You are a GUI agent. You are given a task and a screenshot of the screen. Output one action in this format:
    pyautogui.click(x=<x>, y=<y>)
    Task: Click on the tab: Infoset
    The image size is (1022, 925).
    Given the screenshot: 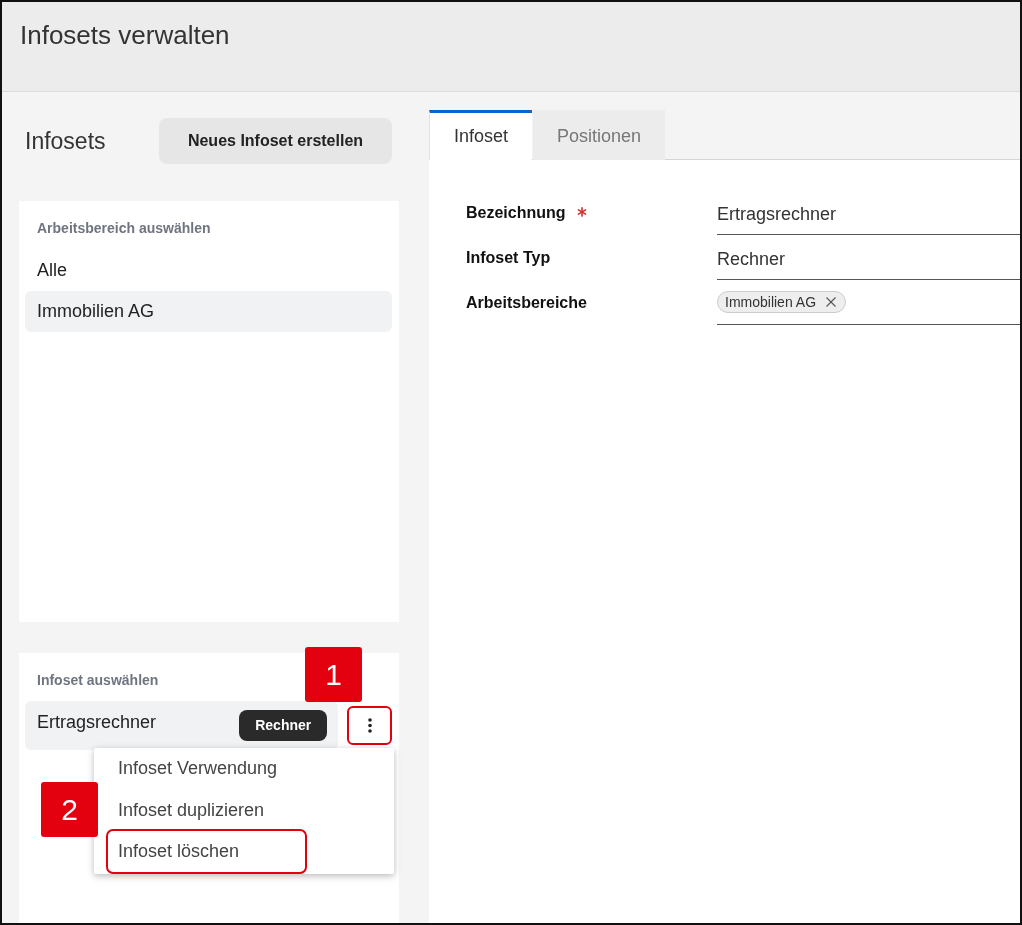 What is the action you would take?
    pyautogui.click(x=480, y=135)
    